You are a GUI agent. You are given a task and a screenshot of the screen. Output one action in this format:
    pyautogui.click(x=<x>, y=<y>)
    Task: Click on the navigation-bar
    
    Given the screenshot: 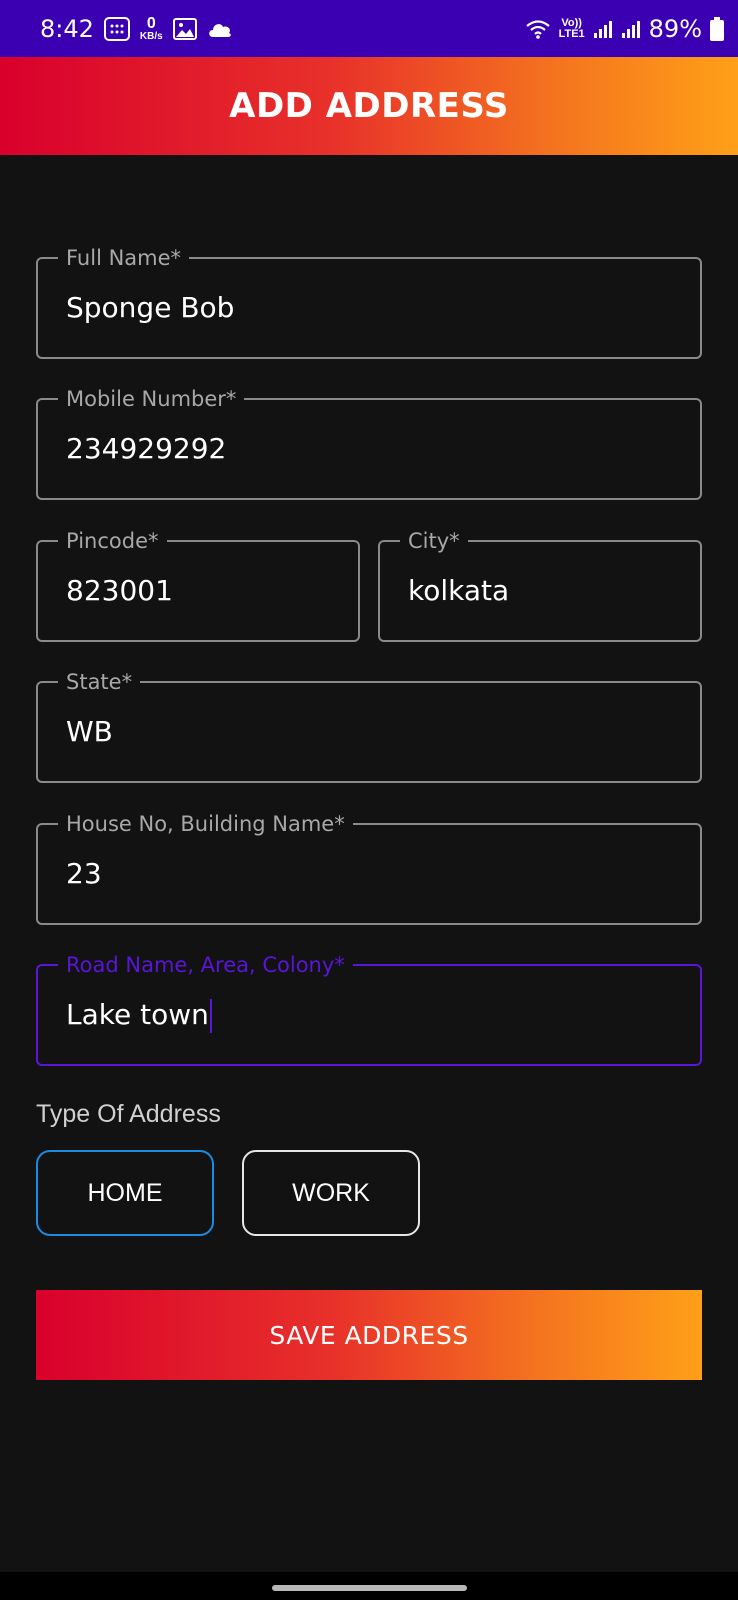 What is the action you would take?
    pyautogui.click(x=369, y=1586)
    